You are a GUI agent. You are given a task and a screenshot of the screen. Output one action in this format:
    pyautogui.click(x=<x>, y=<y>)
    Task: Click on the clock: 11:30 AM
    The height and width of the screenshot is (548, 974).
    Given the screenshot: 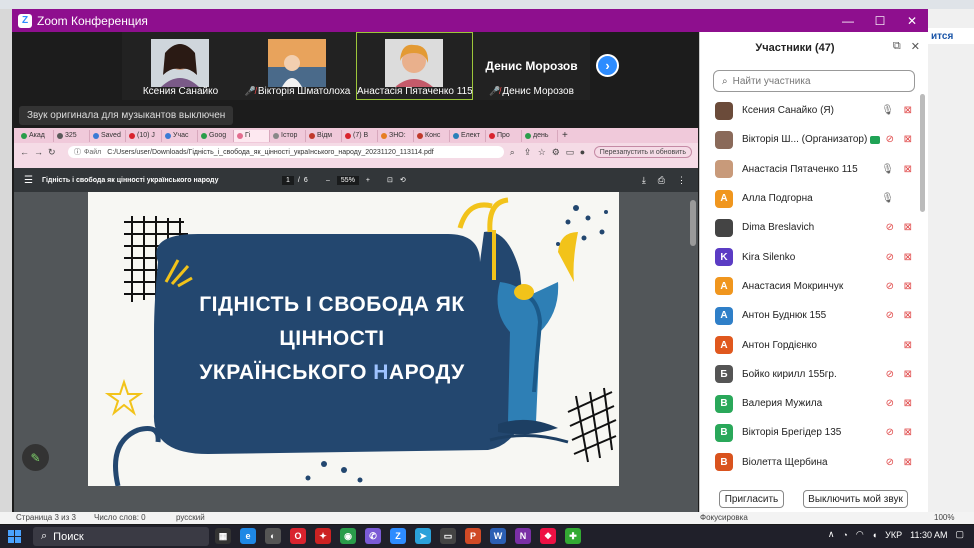 What is the action you would take?
    pyautogui.click(x=928, y=535)
    